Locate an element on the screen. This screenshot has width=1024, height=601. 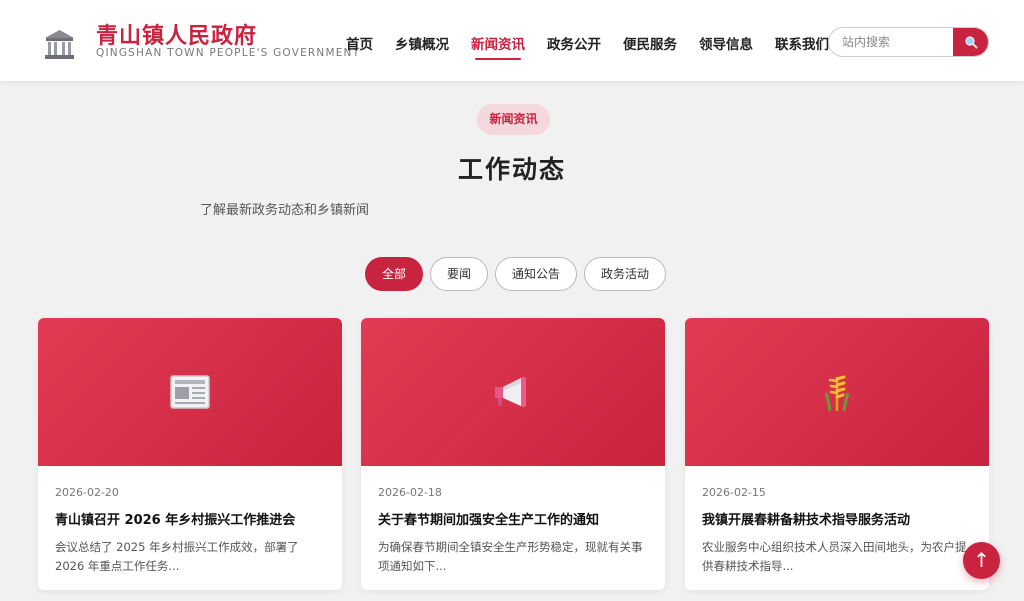
nav-item-public-affairs: 政务公开 is located at coordinates (574, 43).